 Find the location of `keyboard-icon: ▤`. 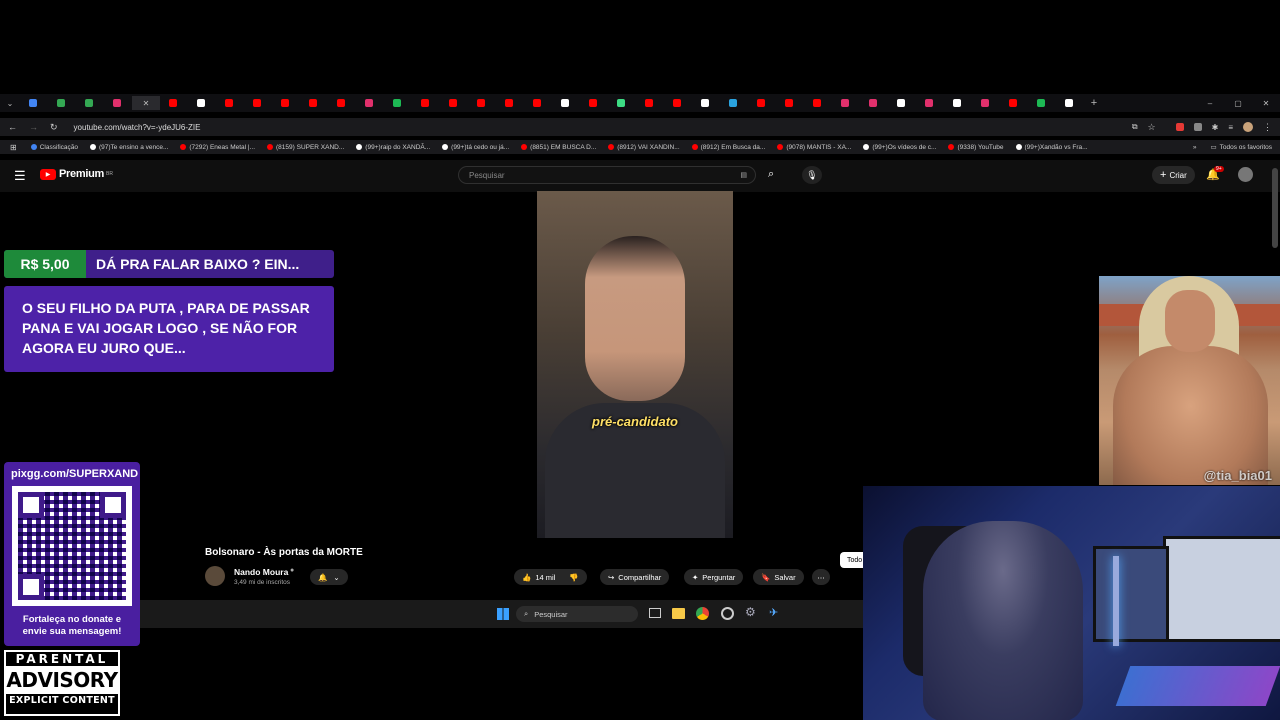

keyboard-icon: ▤ is located at coordinates (743, 175).